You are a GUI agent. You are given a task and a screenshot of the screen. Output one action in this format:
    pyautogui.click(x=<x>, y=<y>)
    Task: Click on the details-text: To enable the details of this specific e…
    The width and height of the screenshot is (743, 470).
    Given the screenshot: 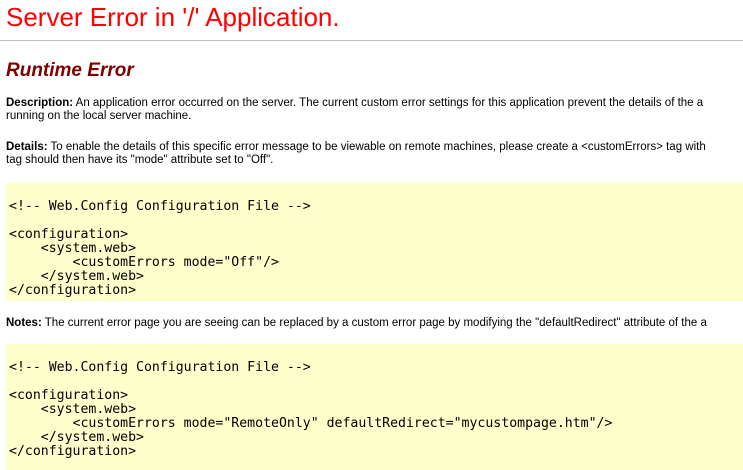 What is the action you would take?
    pyautogui.click(x=376, y=147)
    